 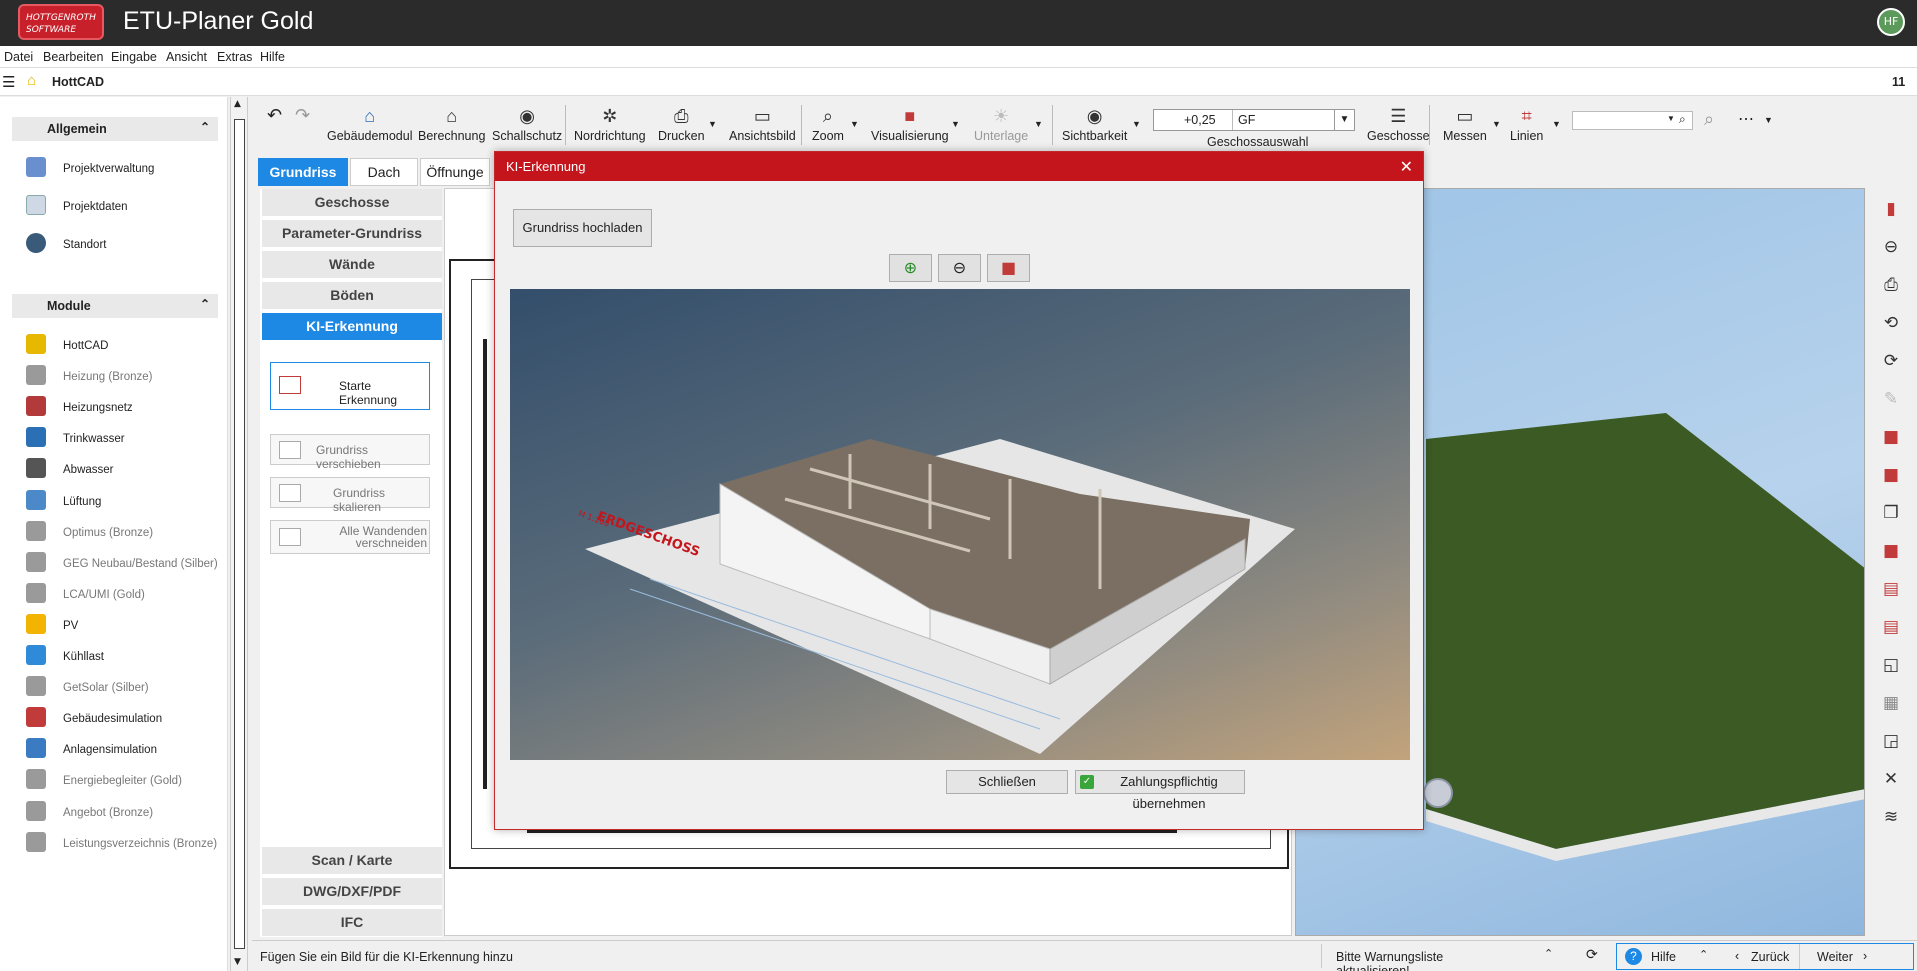 I want to click on geschosse-button: ☰ Geschosse, so click(x=1398, y=124).